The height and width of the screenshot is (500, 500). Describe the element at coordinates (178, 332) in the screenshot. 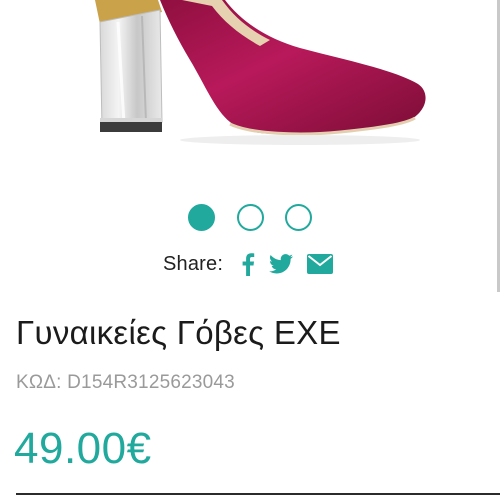

I see `product-title: Γυναικείες Γόβες EXE` at that location.